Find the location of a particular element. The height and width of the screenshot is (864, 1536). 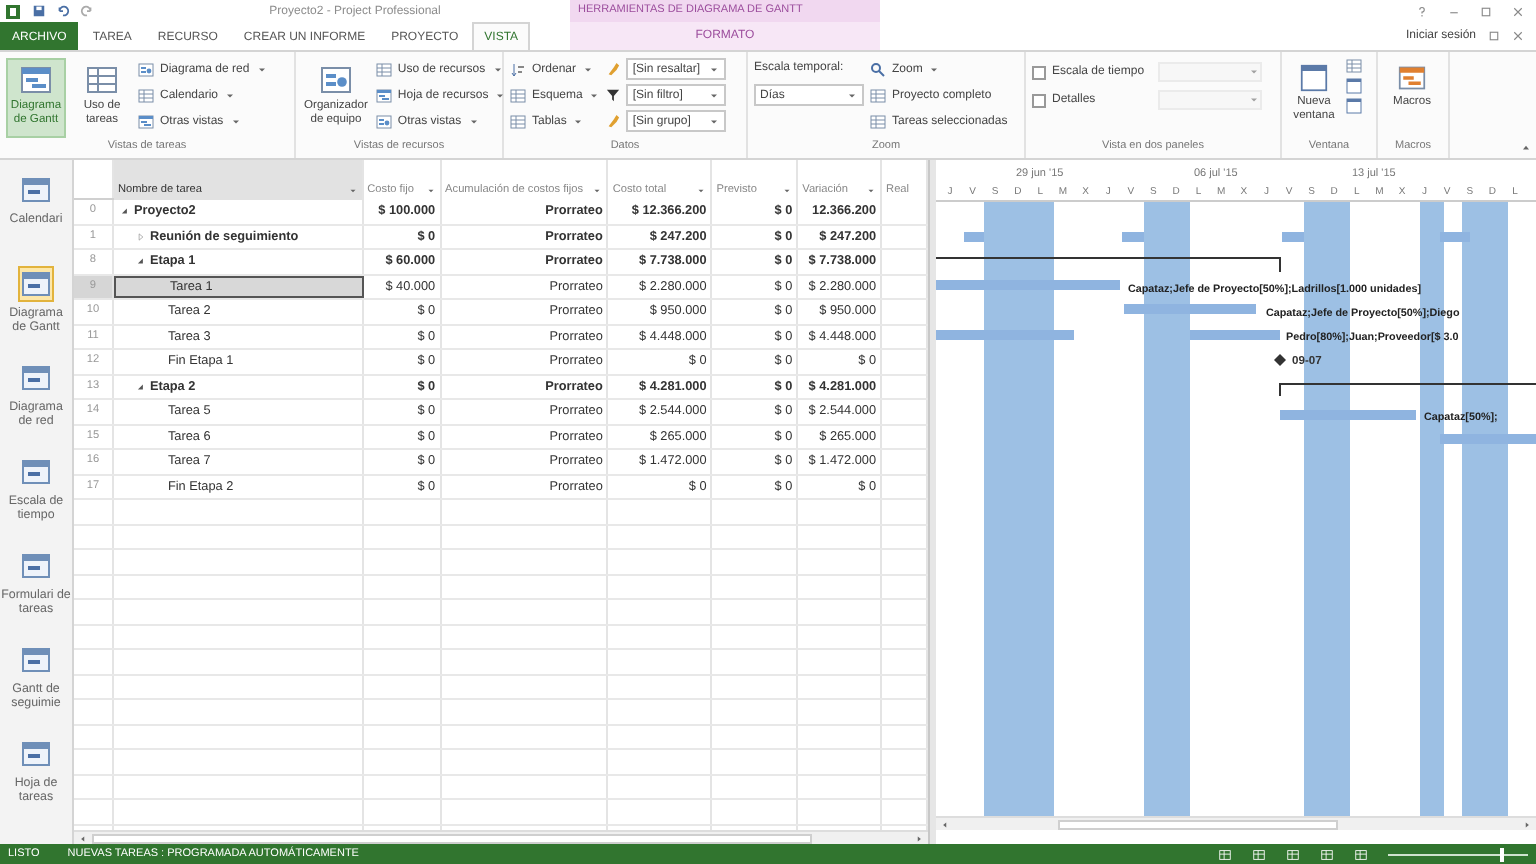

collapse-ribbon-button is located at coordinates (1526, 148).